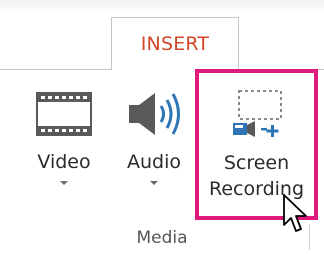 The height and width of the screenshot is (254, 324). What do you see at coordinates (55, 69) in the screenshot?
I see `ribbon-divider-left` at bounding box center [55, 69].